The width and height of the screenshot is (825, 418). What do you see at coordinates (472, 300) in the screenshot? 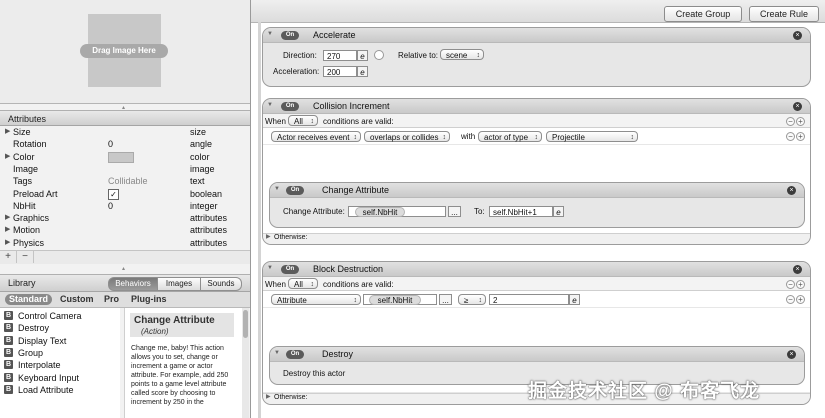
I see `operator-select: ≥` at bounding box center [472, 300].